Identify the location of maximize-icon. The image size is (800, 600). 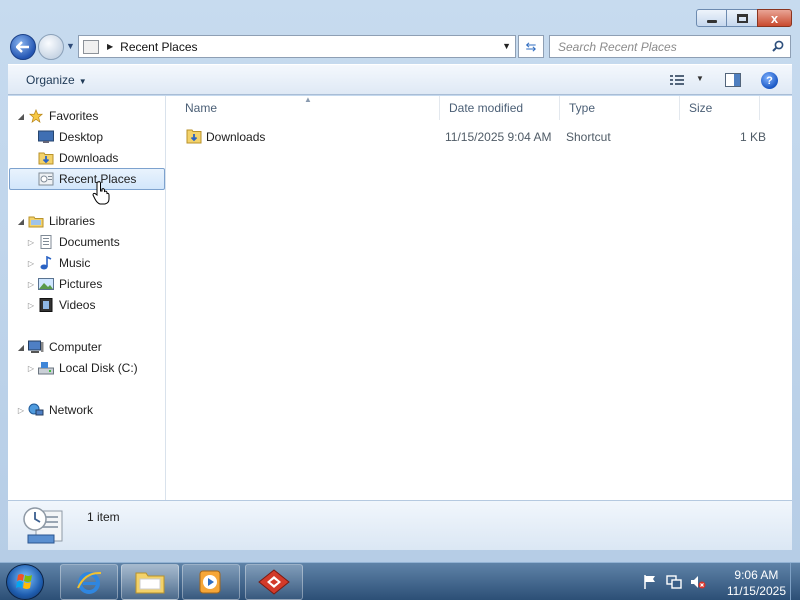
(742, 18).